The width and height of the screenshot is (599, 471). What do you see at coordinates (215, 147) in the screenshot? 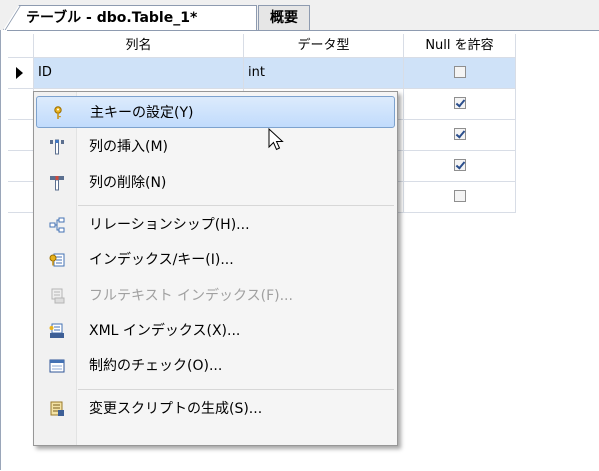
I see `menu-item-insert-column: 列の挿入(M)` at bounding box center [215, 147].